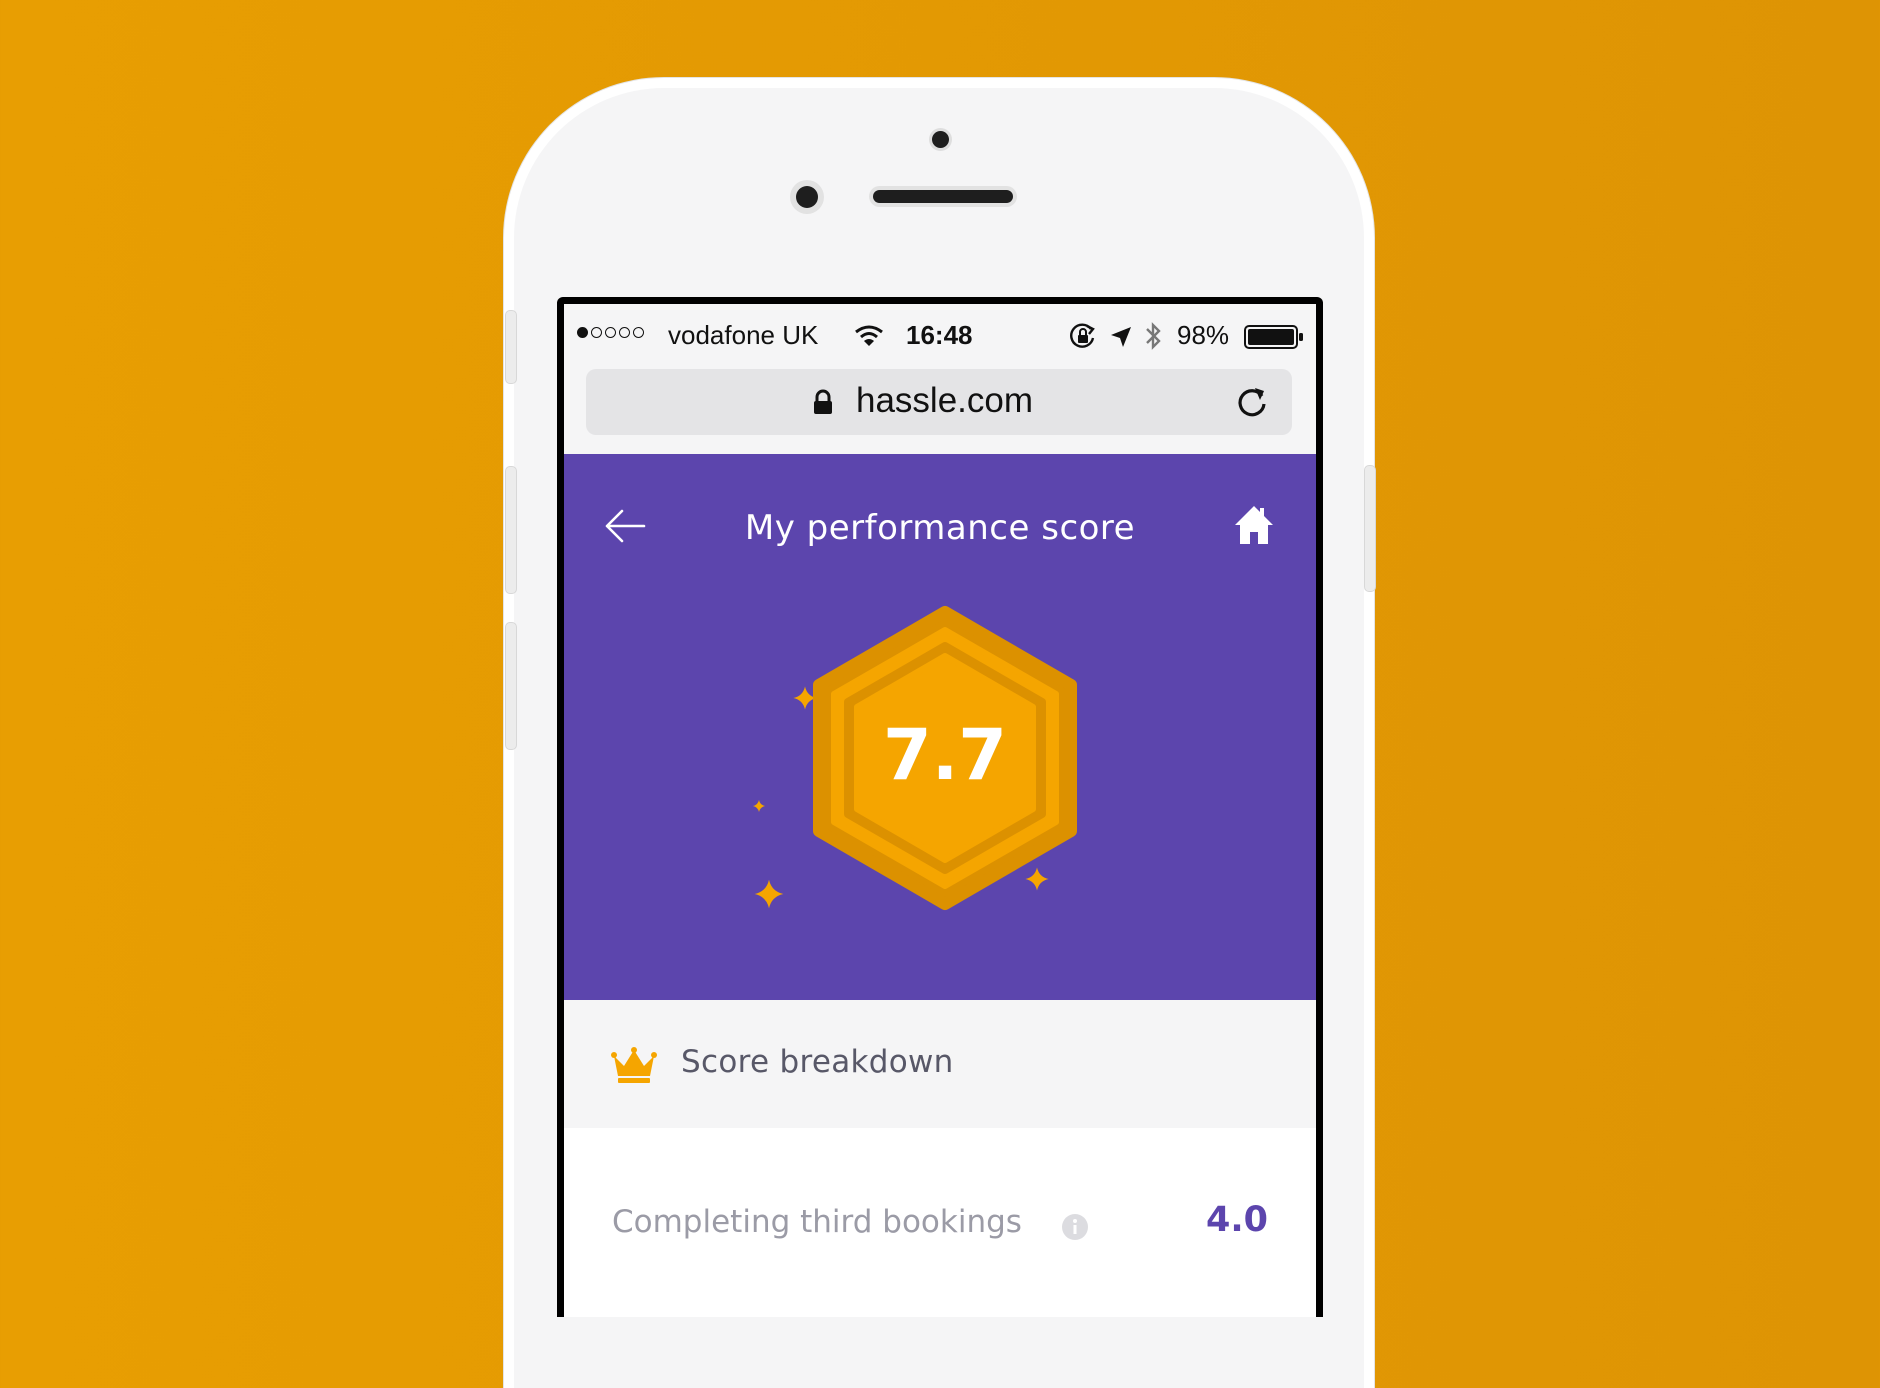  I want to click on location-arrow-icon, so click(1121, 339).